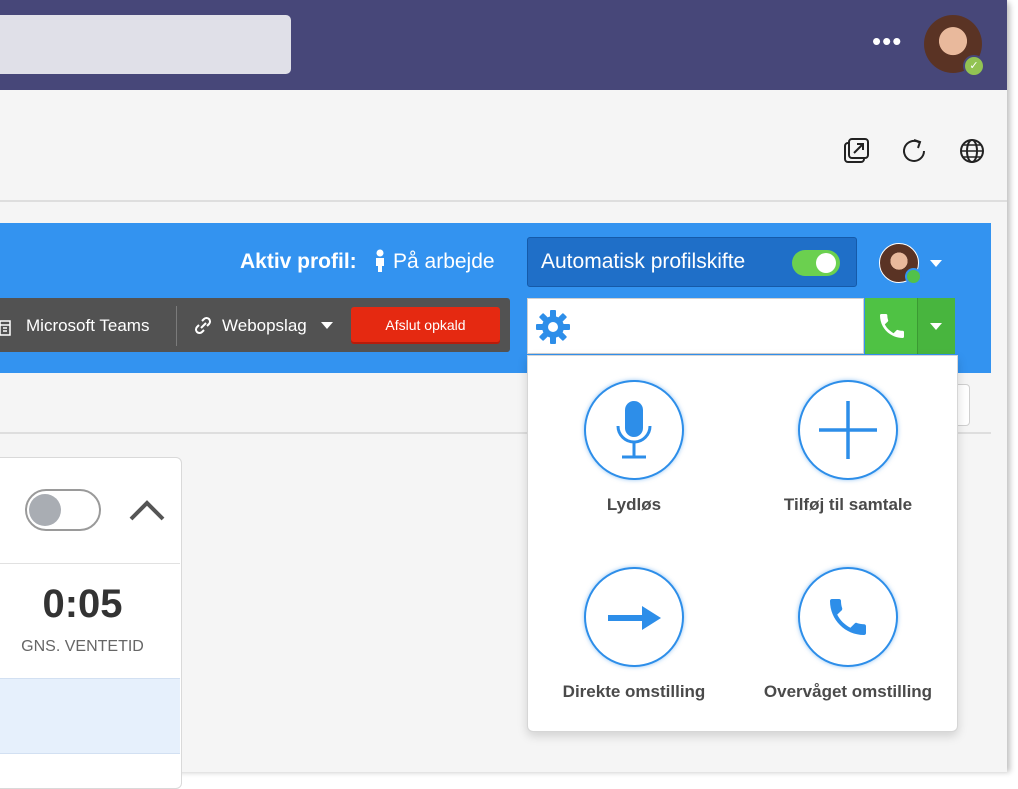 The height and width of the screenshot is (789, 1018). Describe the element at coordinates (634, 618) in the screenshot. I see `arrow-right-icon` at that location.